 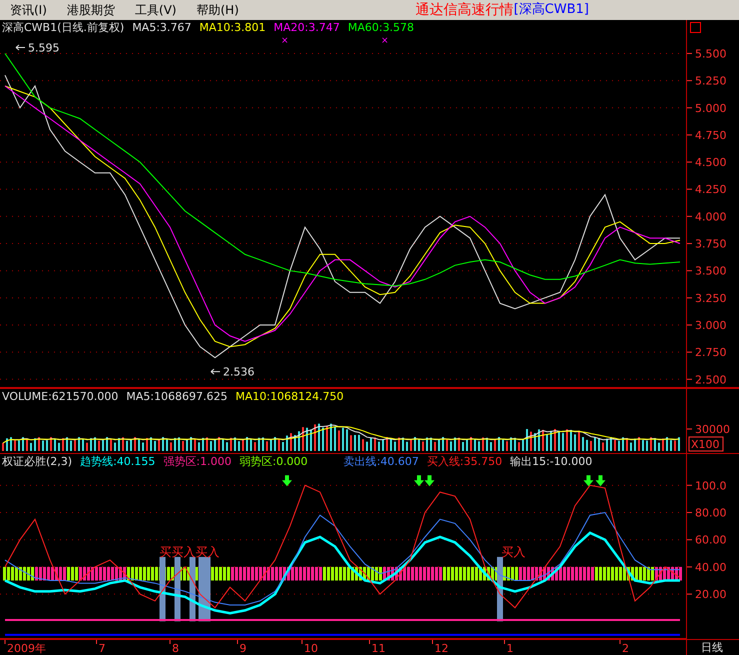 I want to click on buy-label: 买买入买入, so click(x=190, y=552).